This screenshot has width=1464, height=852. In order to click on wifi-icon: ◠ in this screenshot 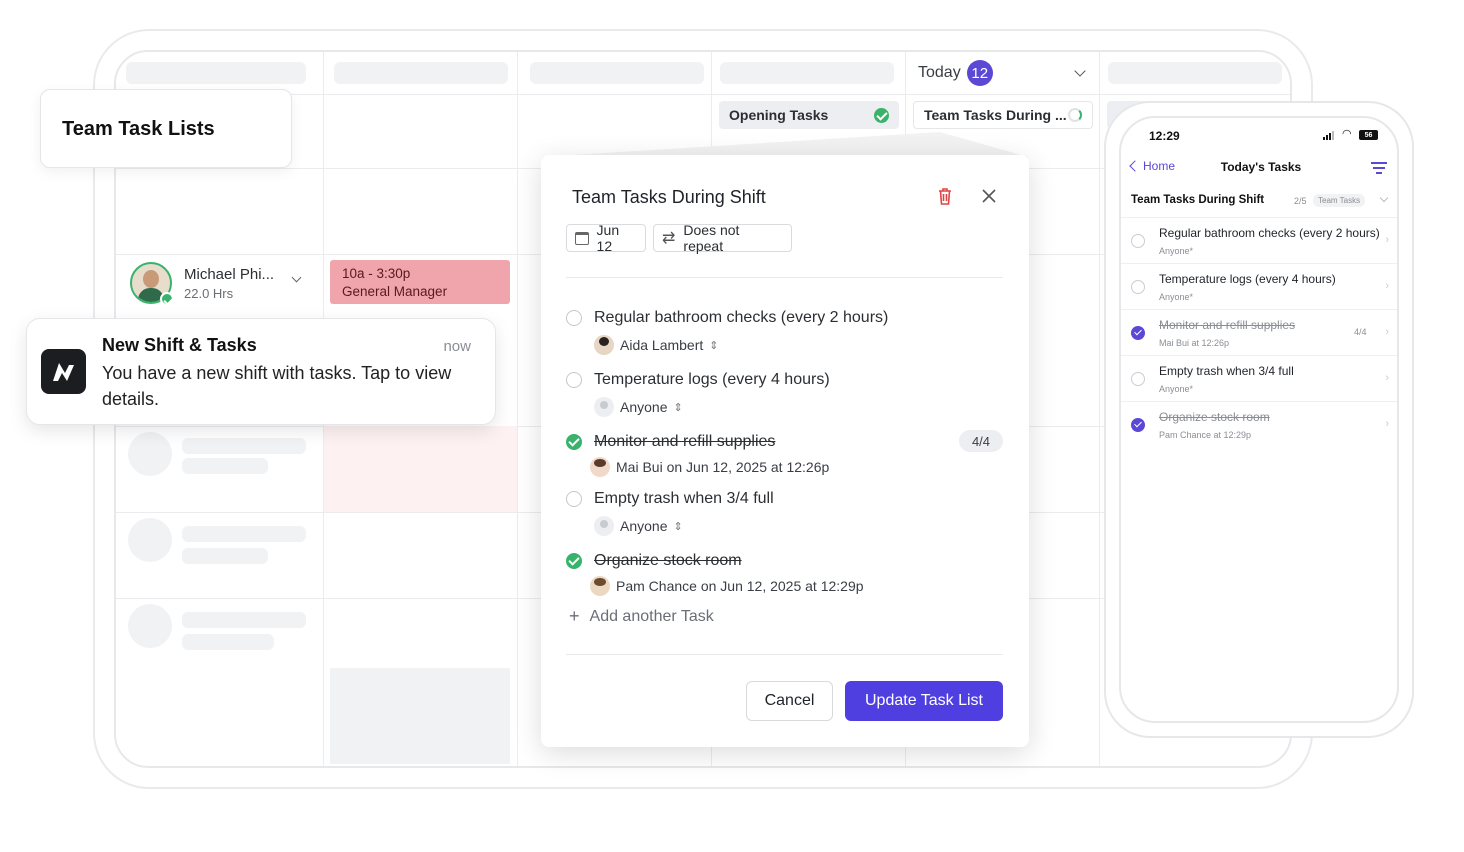, I will do `click(1347, 134)`.